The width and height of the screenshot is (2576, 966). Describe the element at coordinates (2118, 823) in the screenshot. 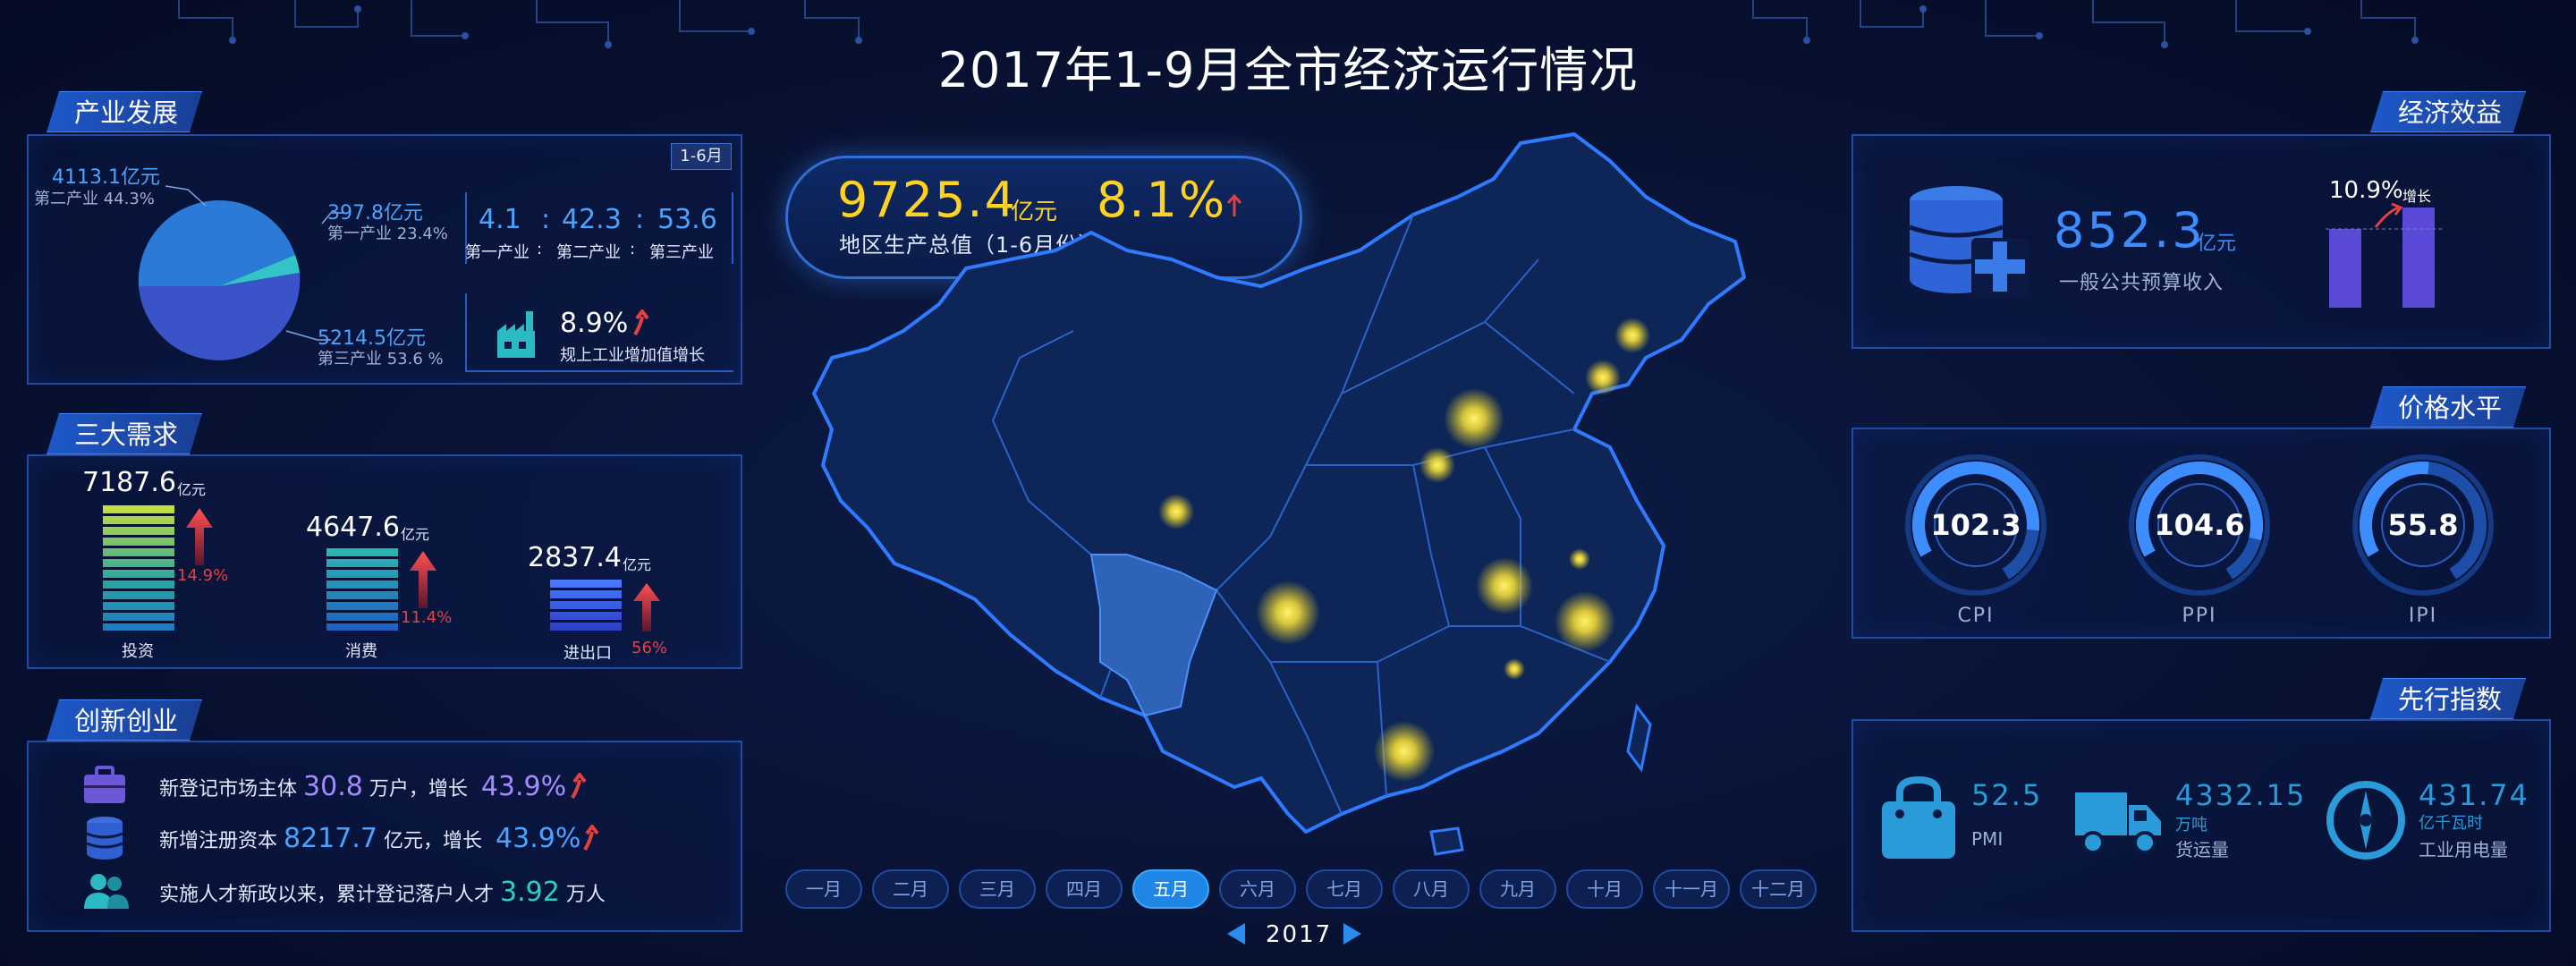

I see `truck-icon` at that location.